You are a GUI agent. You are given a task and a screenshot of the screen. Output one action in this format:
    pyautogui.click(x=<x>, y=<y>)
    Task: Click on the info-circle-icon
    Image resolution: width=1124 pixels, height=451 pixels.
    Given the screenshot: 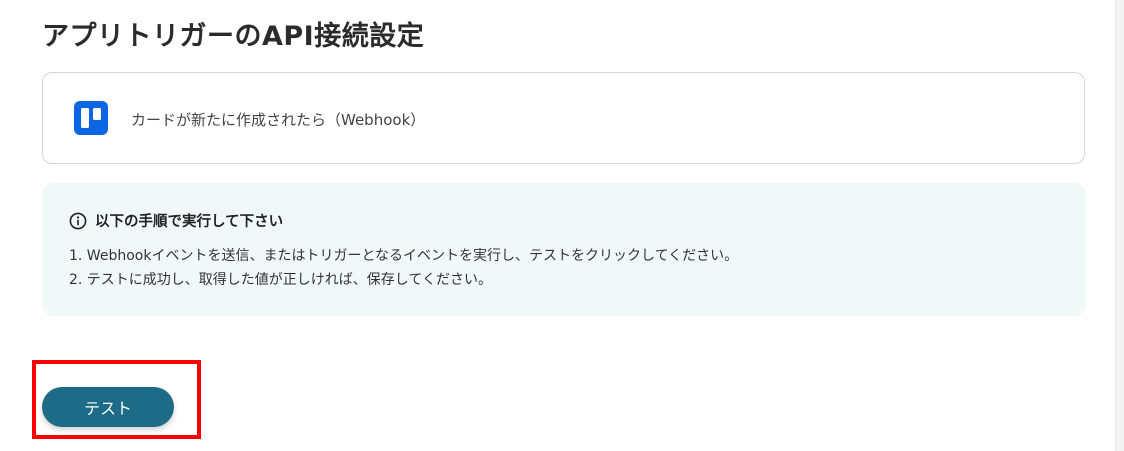 What is the action you would take?
    pyautogui.click(x=78, y=220)
    